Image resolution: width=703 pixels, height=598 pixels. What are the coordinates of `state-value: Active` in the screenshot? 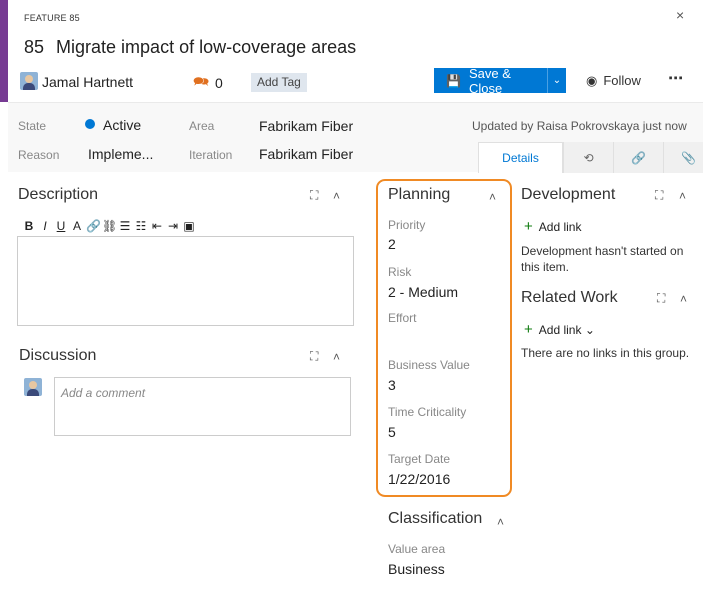 It's located at (122, 125).